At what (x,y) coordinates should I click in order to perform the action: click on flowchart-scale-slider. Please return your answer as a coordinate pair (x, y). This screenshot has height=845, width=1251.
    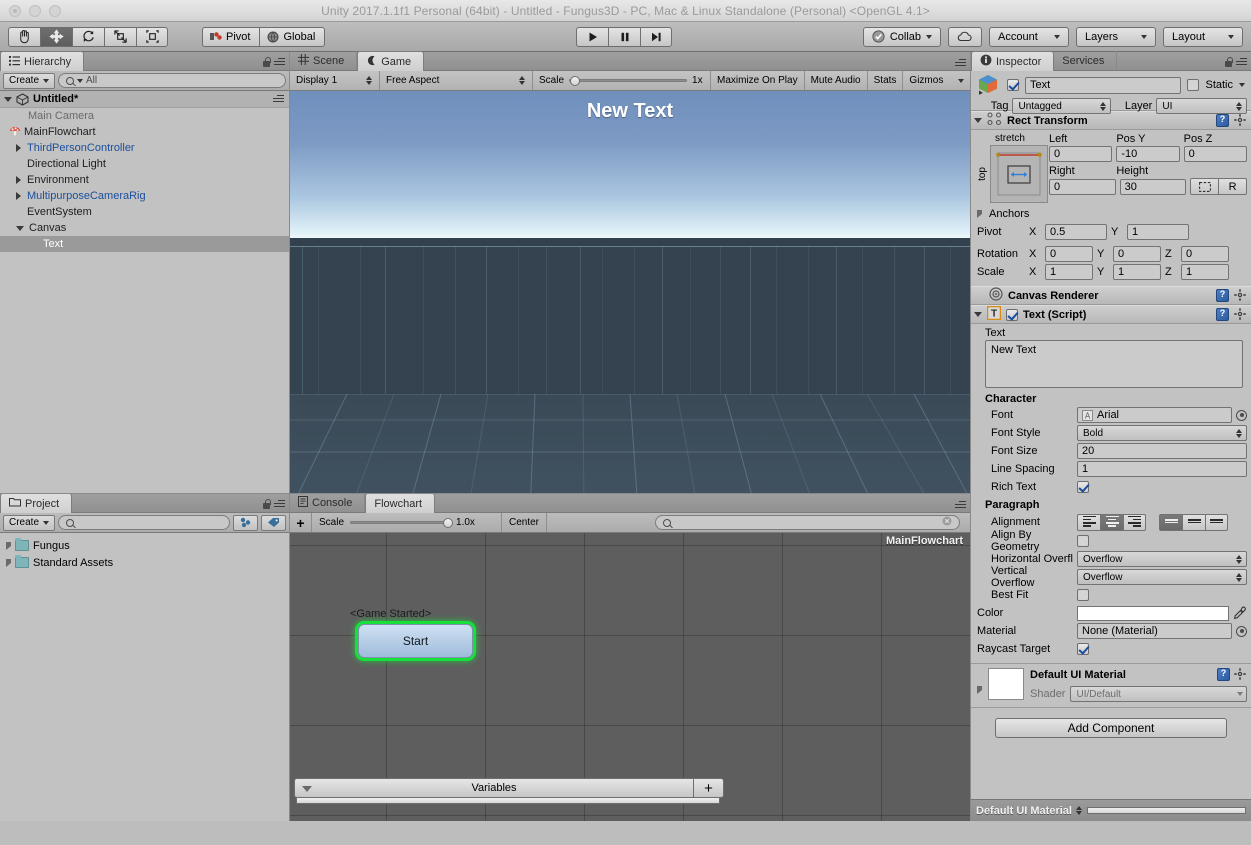
    Looking at the image, I should click on (402, 523).